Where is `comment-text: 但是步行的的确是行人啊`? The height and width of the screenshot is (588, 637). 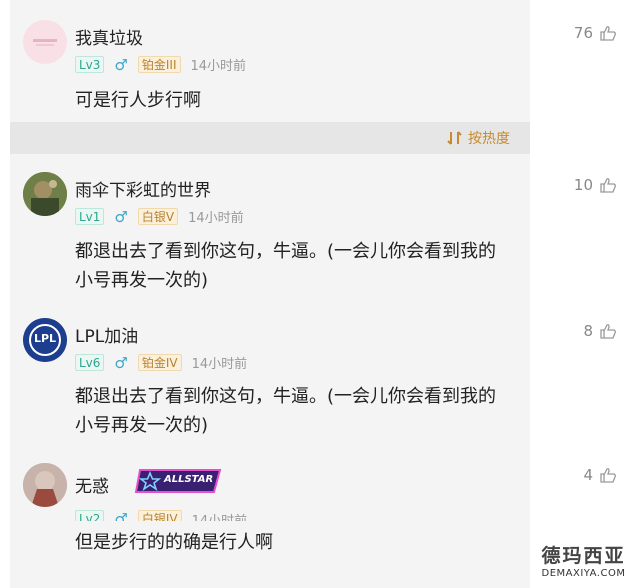 comment-text: 但是步行的的确是行人啊 is located at coordinates (174, 542).